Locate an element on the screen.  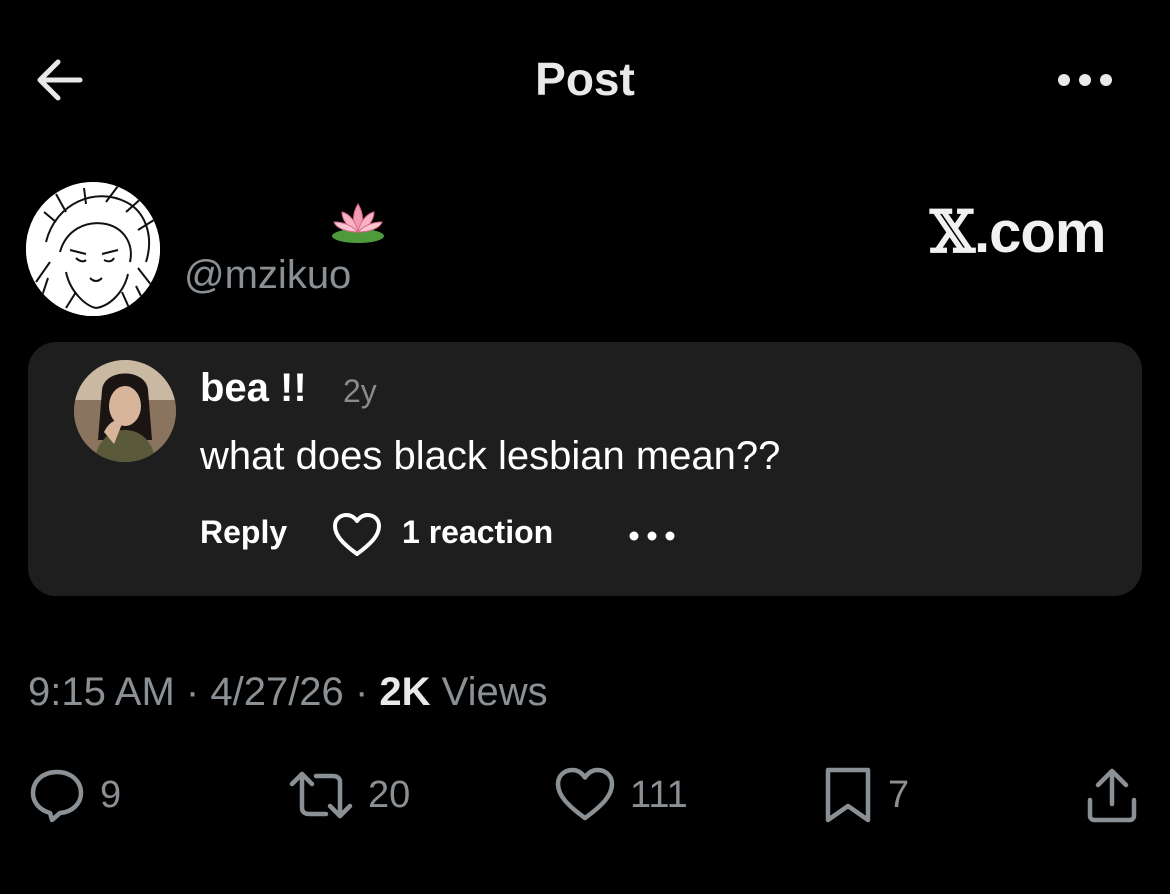
reply-count: 9 is located at coordinates (111, 794).